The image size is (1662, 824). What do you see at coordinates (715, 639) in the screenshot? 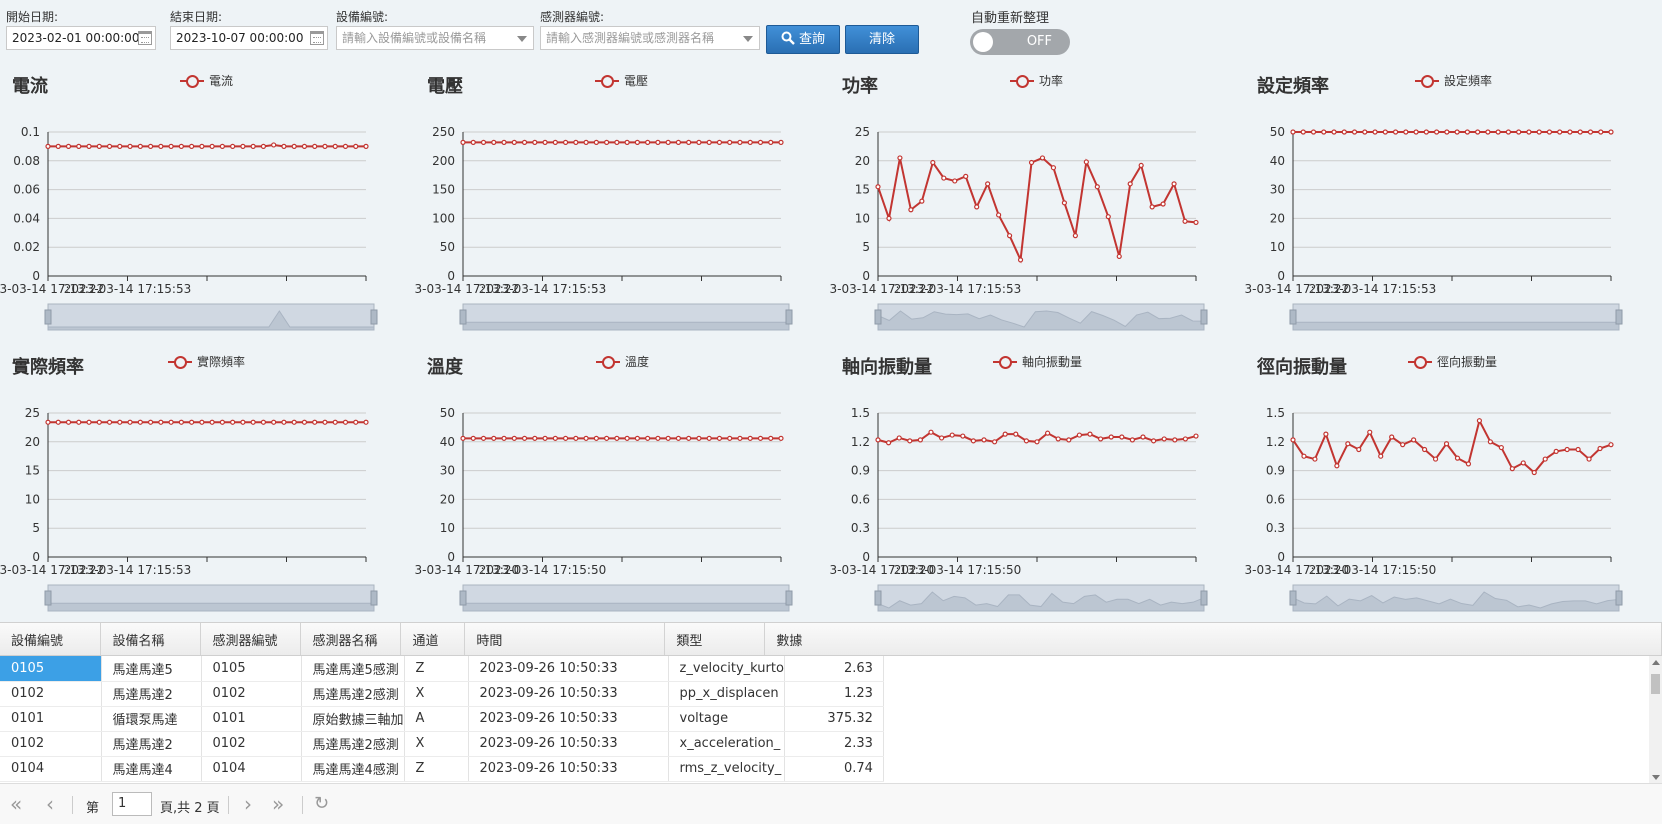
I see `column-header: 類型` at bounding box center [715, 639].